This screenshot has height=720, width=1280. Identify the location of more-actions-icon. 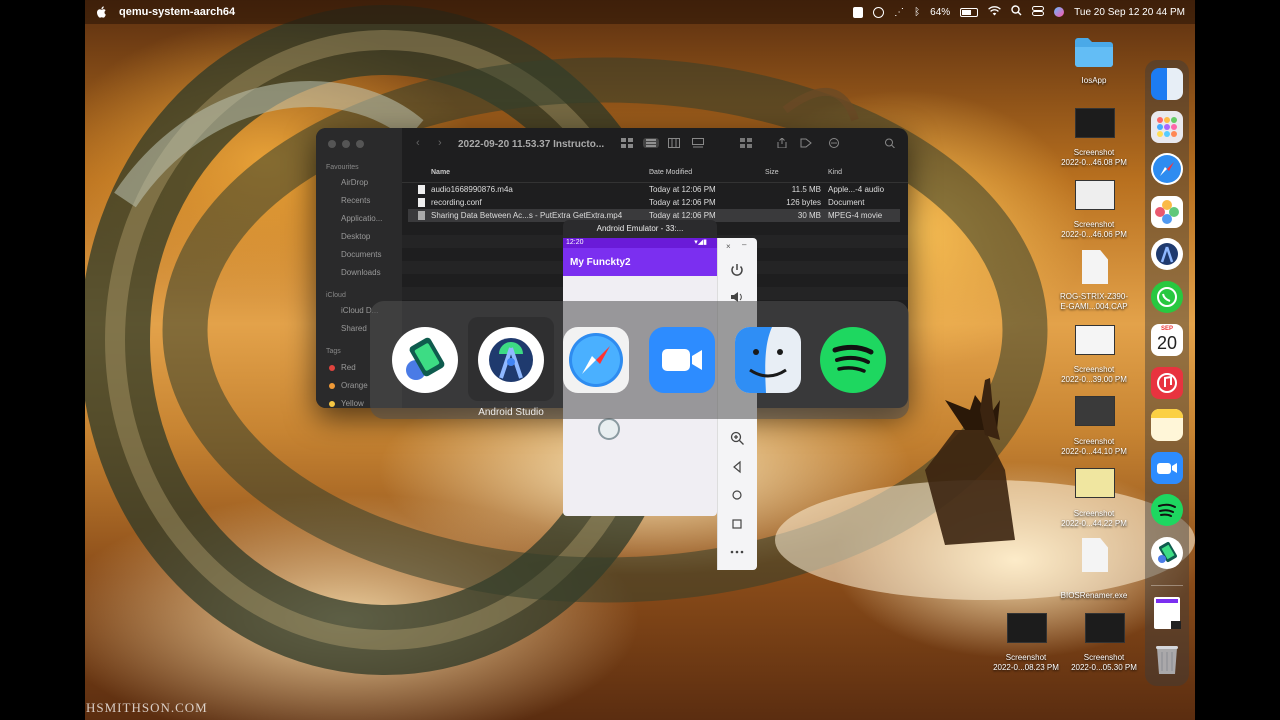
(834, 143).